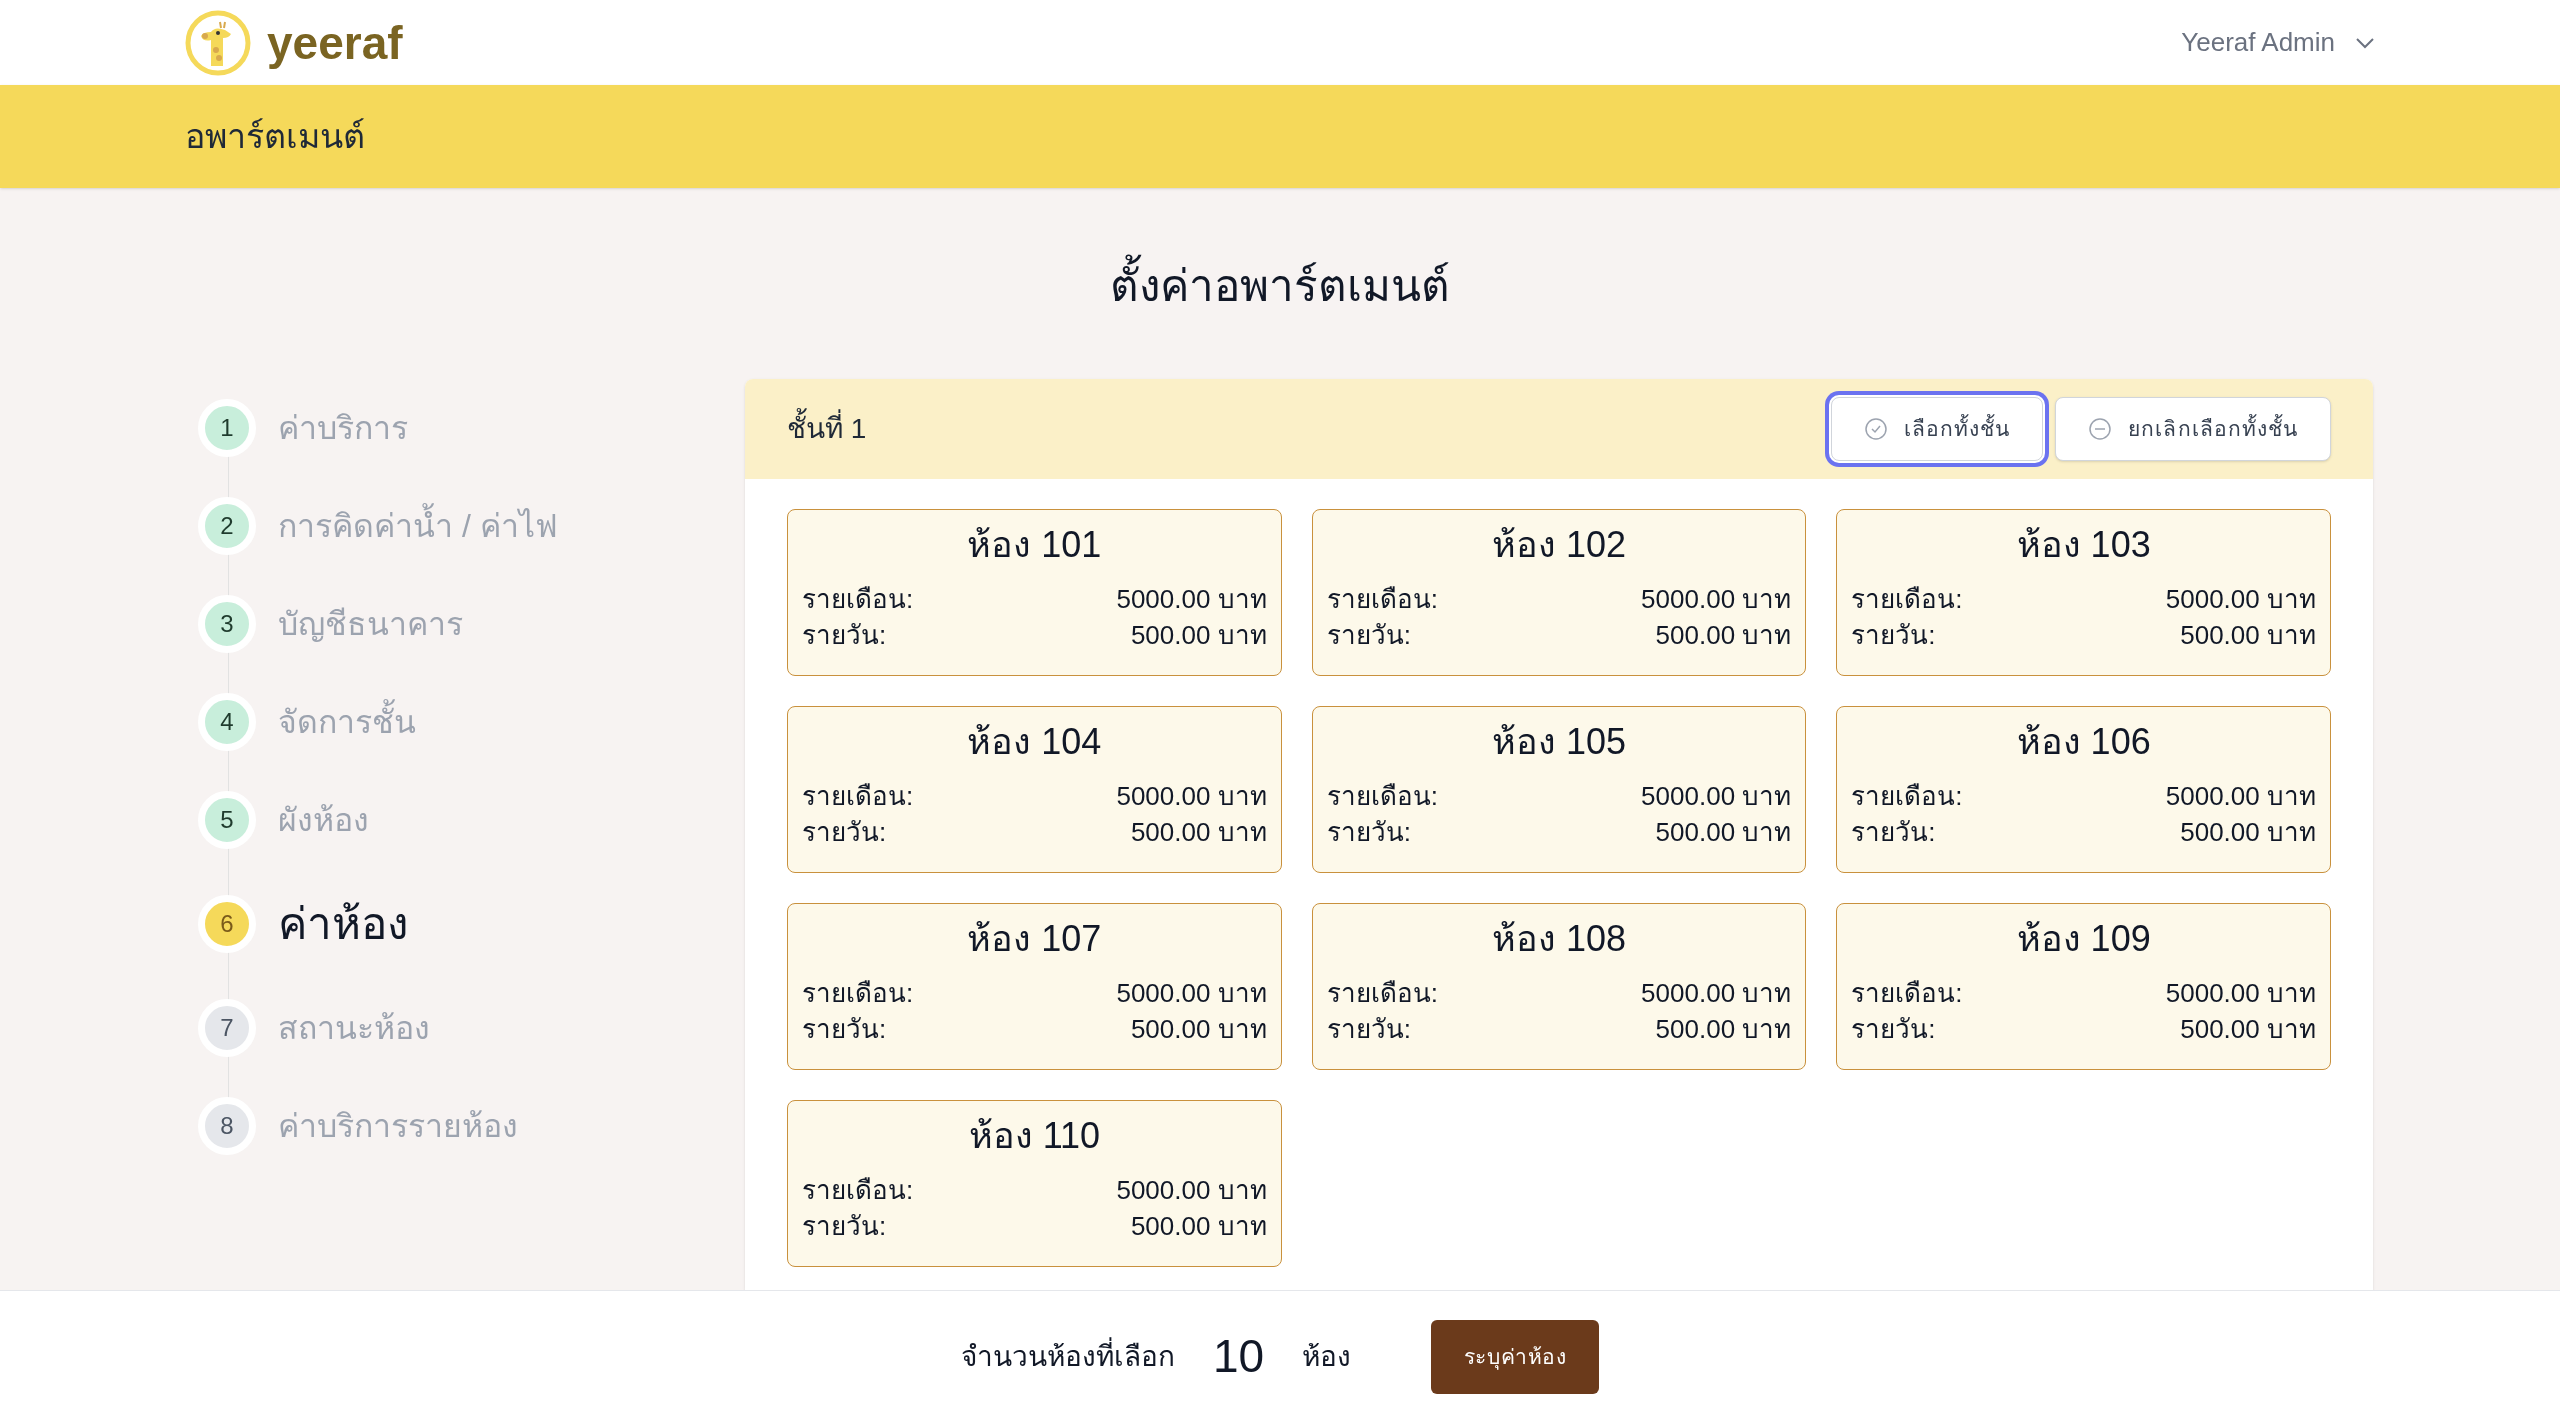  I want to click on room-name: ห้อง 102, so click(1559, 545).